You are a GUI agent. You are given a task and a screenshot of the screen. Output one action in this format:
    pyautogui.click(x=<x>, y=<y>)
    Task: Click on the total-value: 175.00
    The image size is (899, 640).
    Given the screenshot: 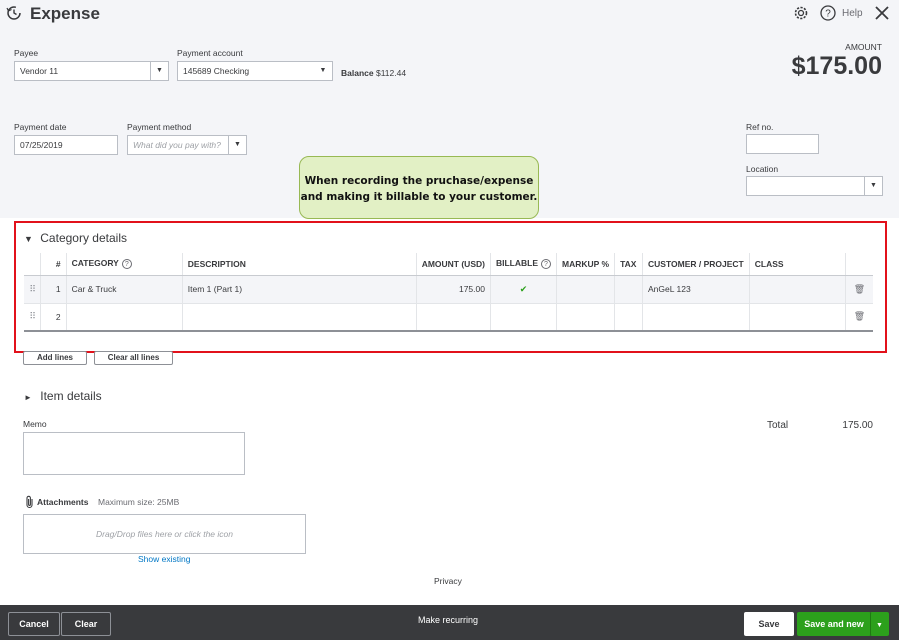 What is the action you would take?
    pyautogui.click(x=857, y=425)
    